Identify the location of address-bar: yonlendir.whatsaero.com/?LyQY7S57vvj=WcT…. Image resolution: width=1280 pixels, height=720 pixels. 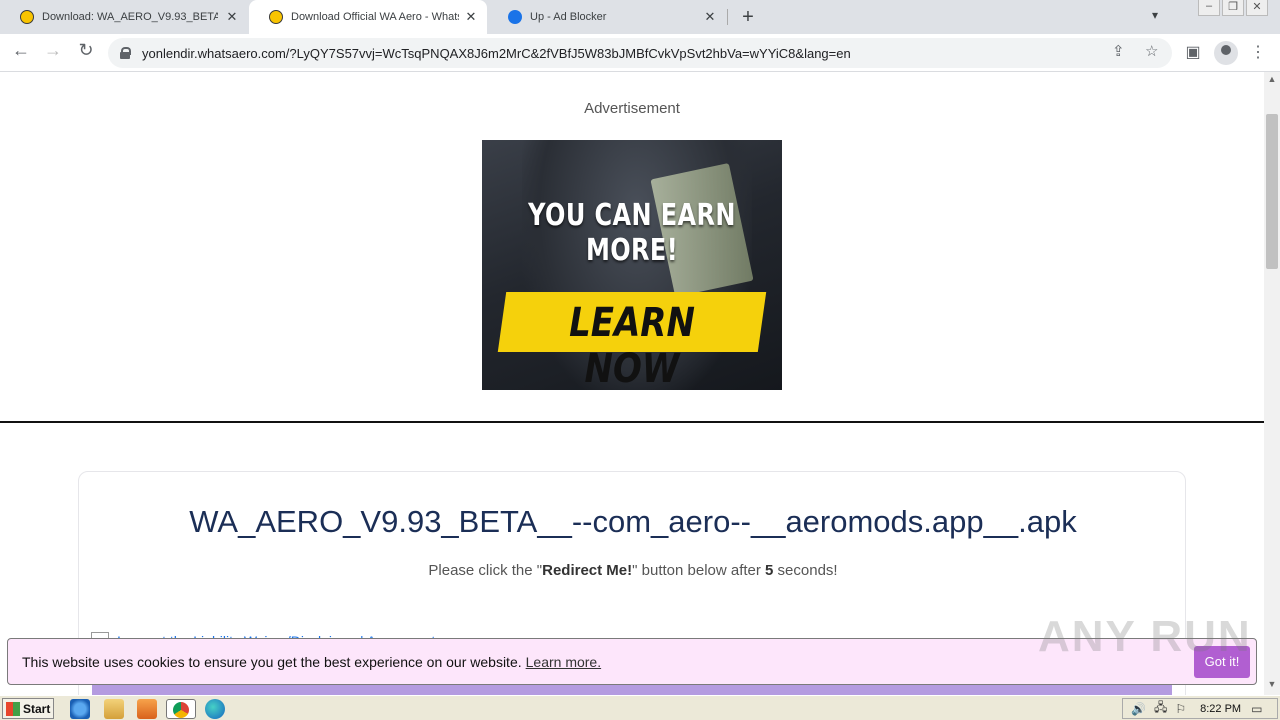
(640, 53).